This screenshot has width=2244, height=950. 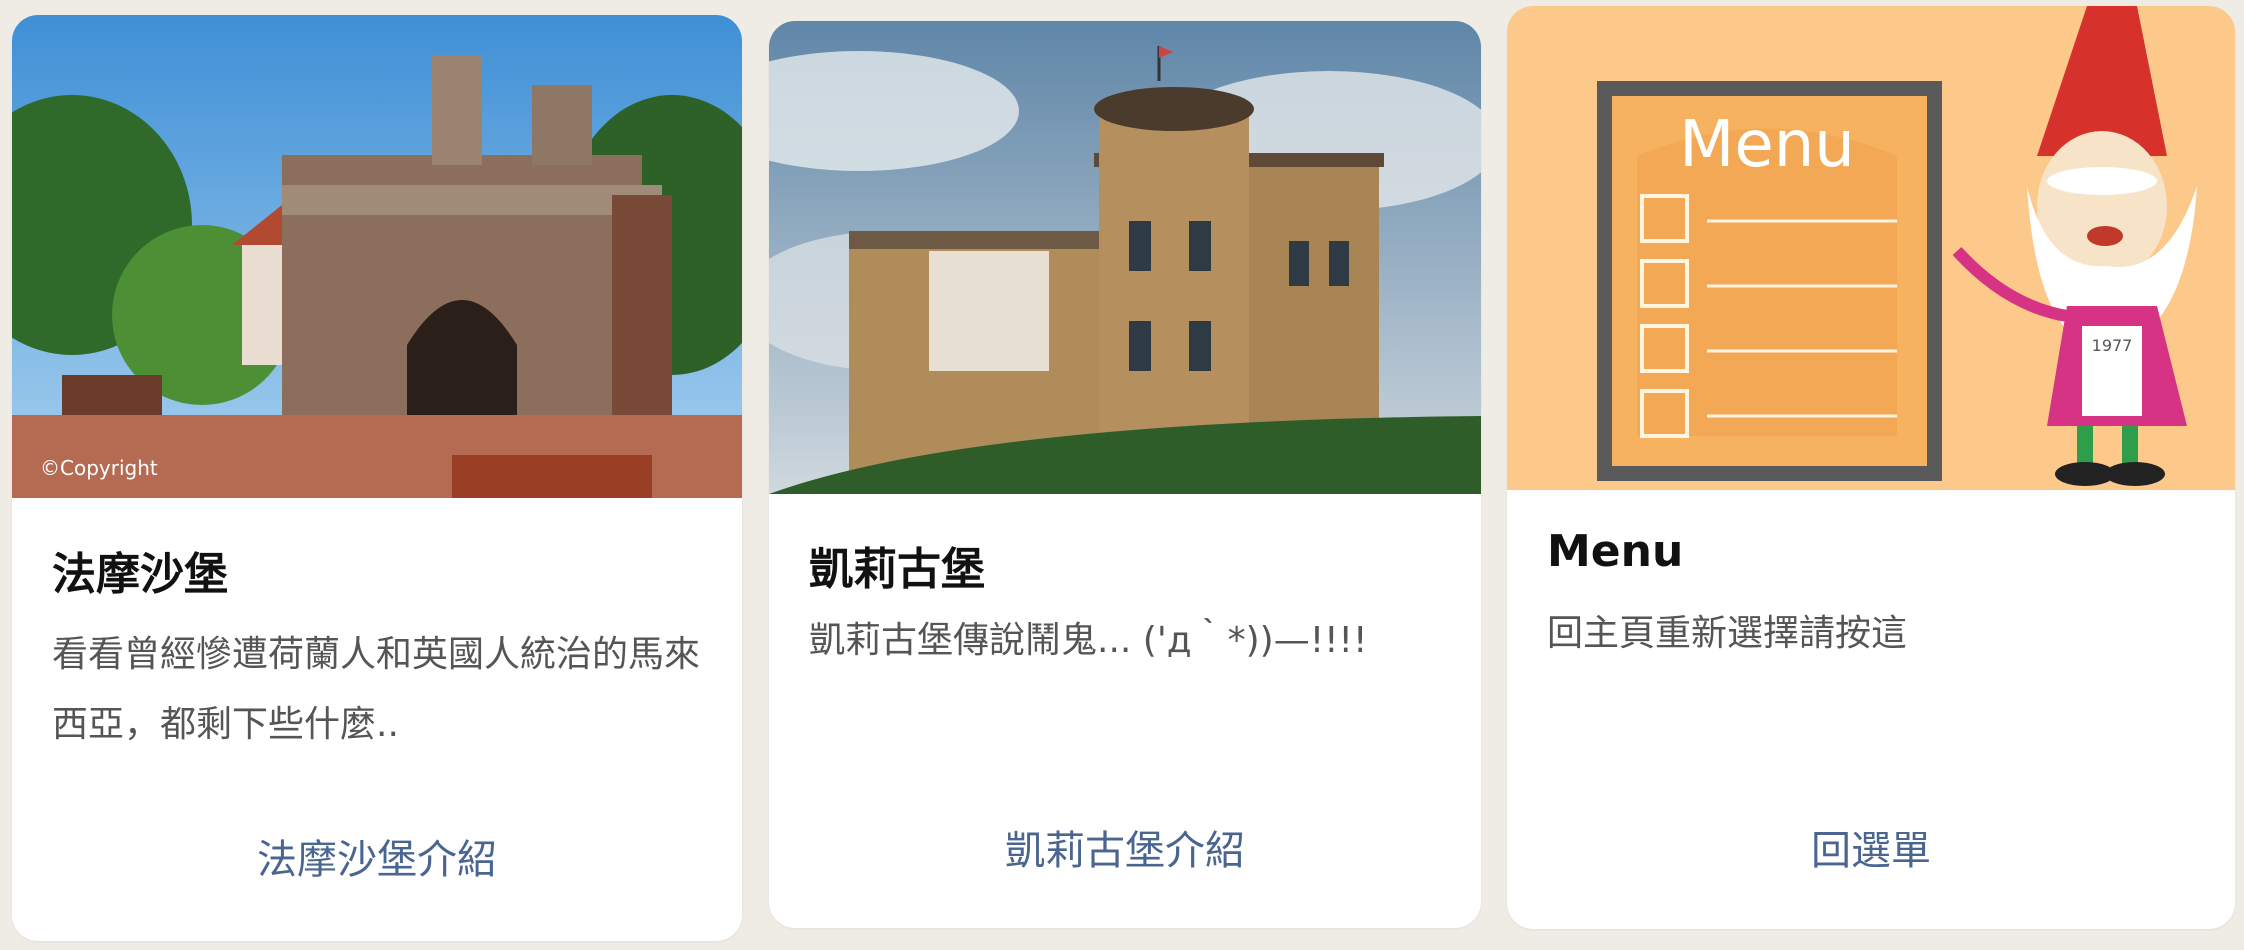 I want to click on a-famosa-intro-button: 法摩沙堡介紹, so click(x=377, y=856).